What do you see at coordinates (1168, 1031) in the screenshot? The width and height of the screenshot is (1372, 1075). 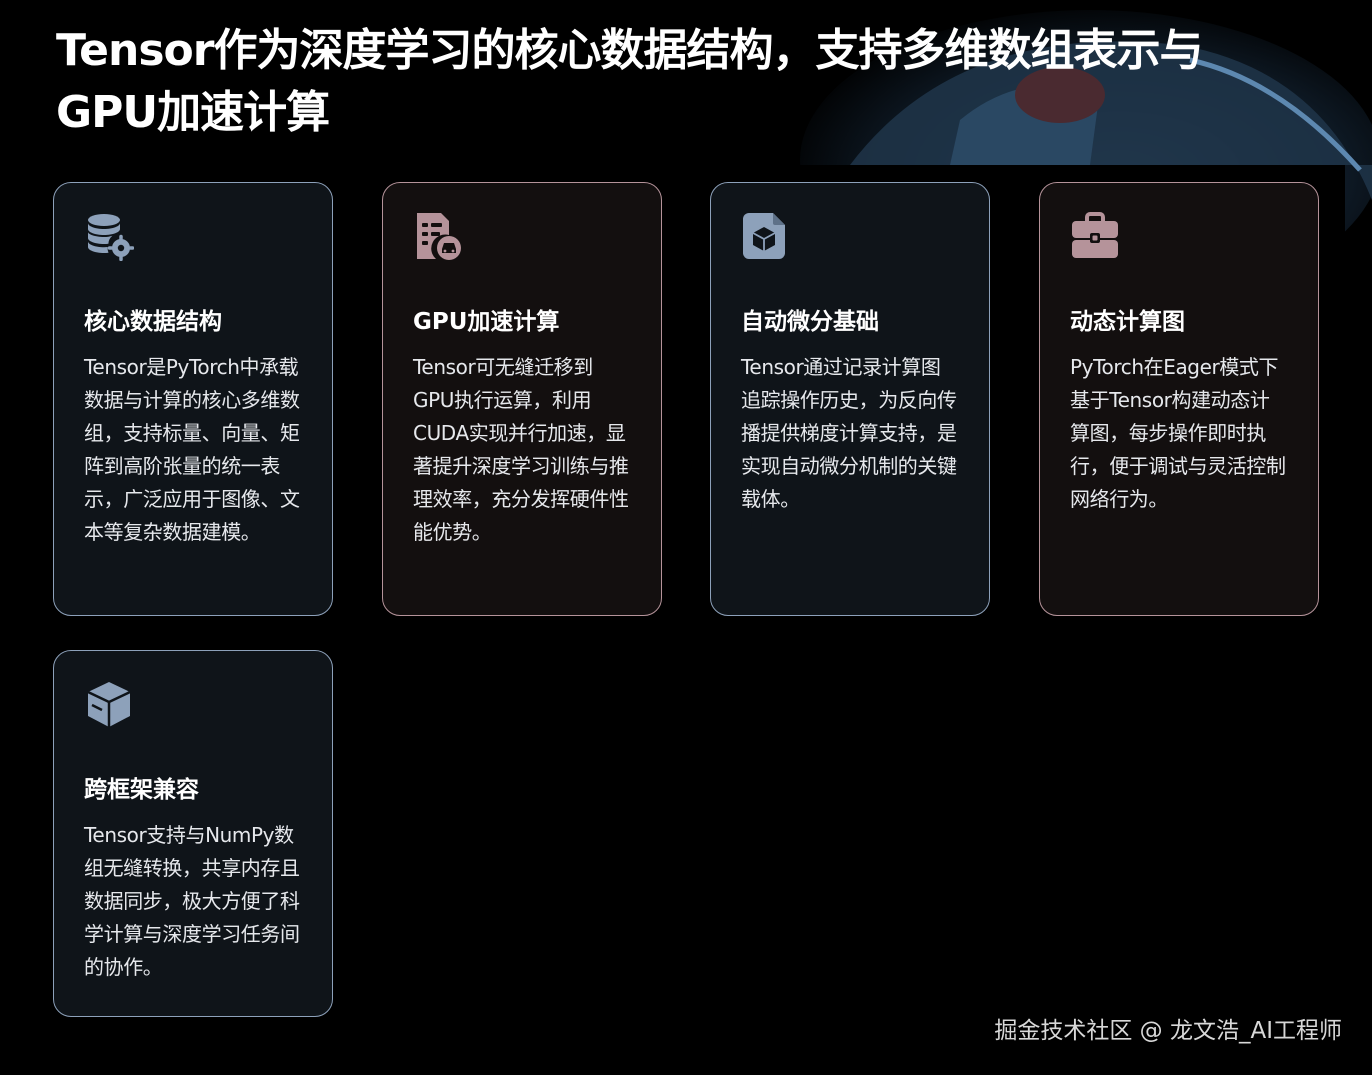 I see `watermark: 掘金技术社区 @ 龙文浩_AI工程师` at bounding box center [1168, 1031].